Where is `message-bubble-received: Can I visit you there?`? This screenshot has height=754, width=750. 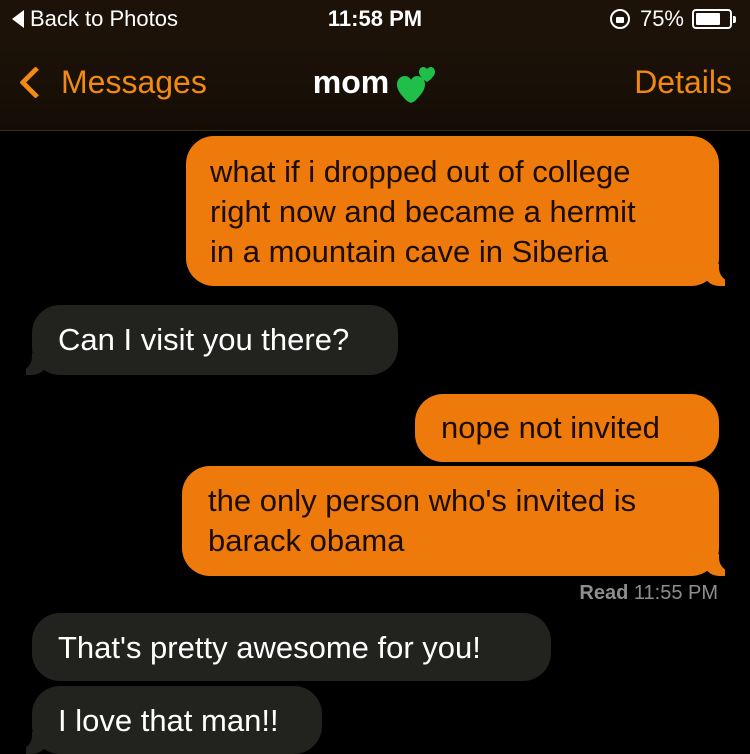 message-bubble-received: Can I visit you there? is located at coordinates (207, 340).